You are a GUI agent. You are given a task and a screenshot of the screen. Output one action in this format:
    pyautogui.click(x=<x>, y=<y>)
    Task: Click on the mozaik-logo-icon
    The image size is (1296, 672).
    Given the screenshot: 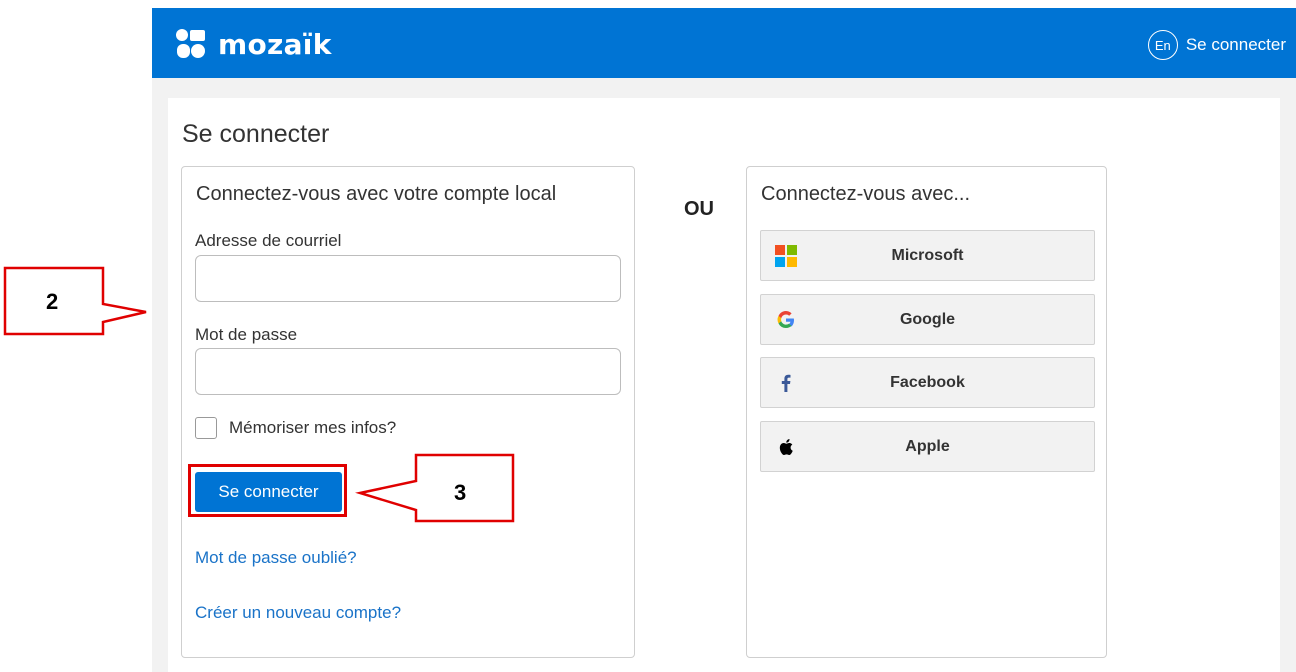 What is the action you would take?
    pyautogui.click(x=190, y=43)
    